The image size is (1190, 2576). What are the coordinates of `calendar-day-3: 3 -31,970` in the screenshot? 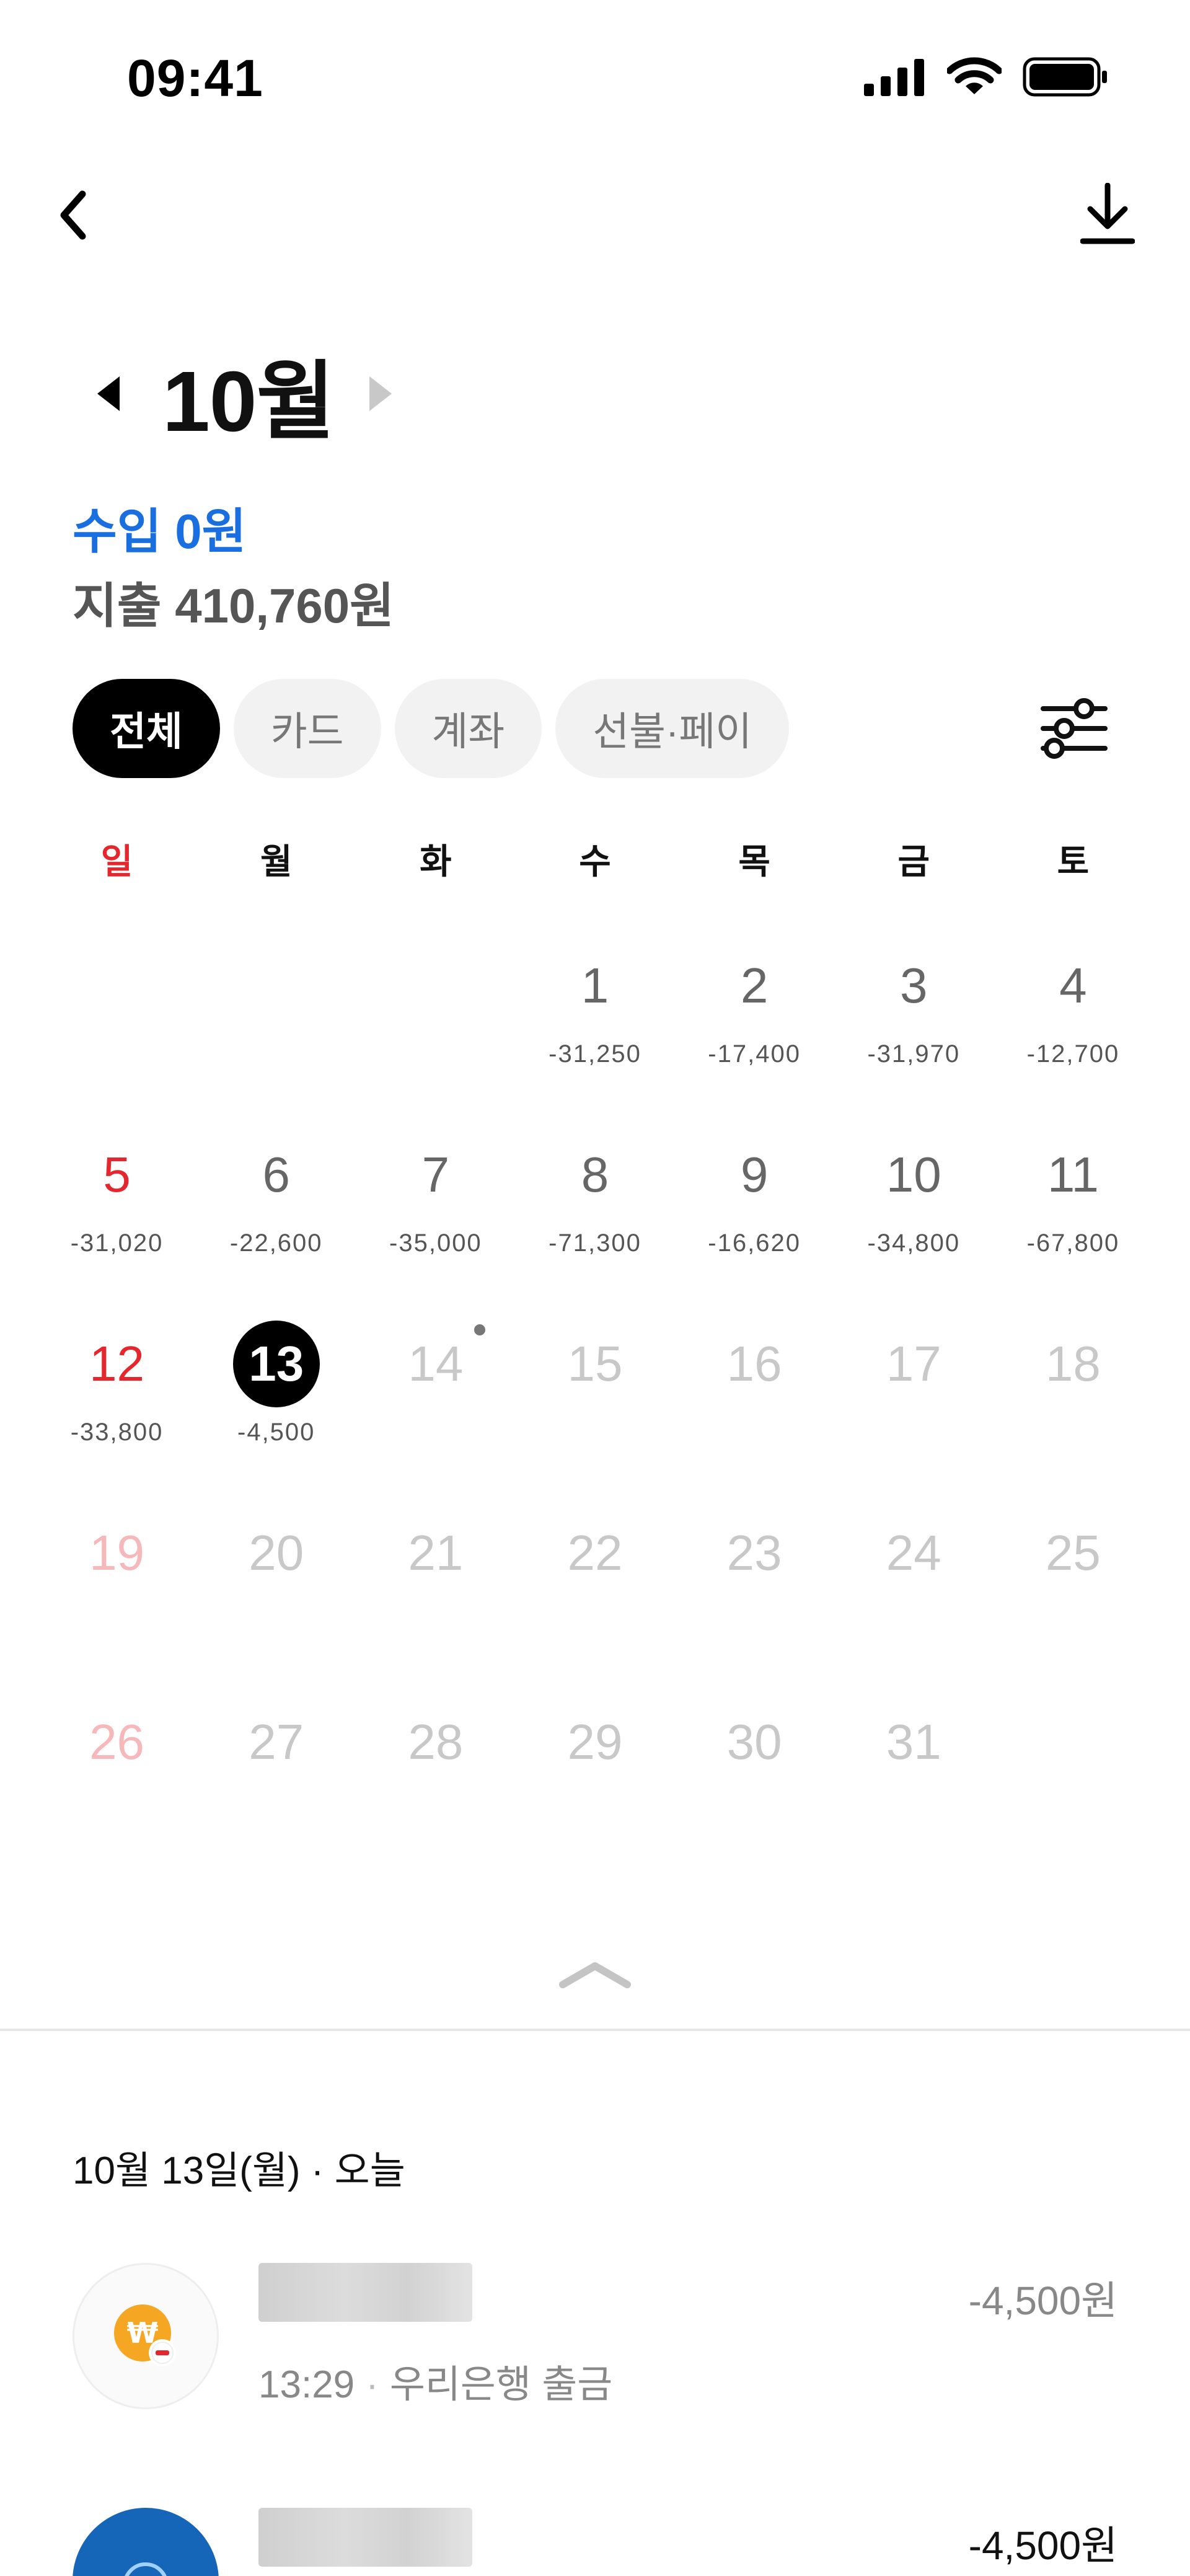 It's located at (914, 1036).